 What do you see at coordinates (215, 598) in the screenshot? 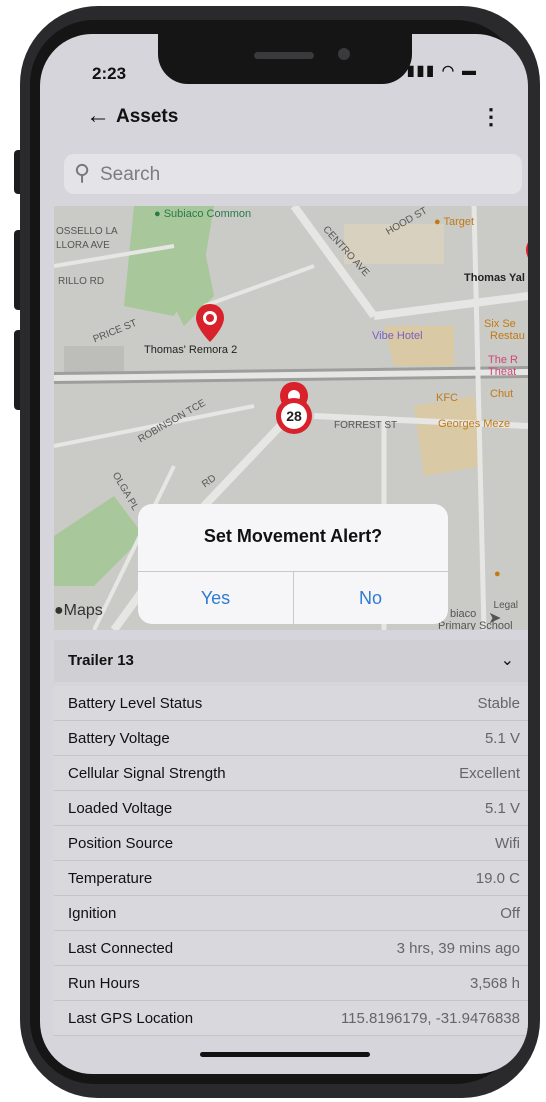
I see `yes-button: Yes` at bounding box center [215, 598].